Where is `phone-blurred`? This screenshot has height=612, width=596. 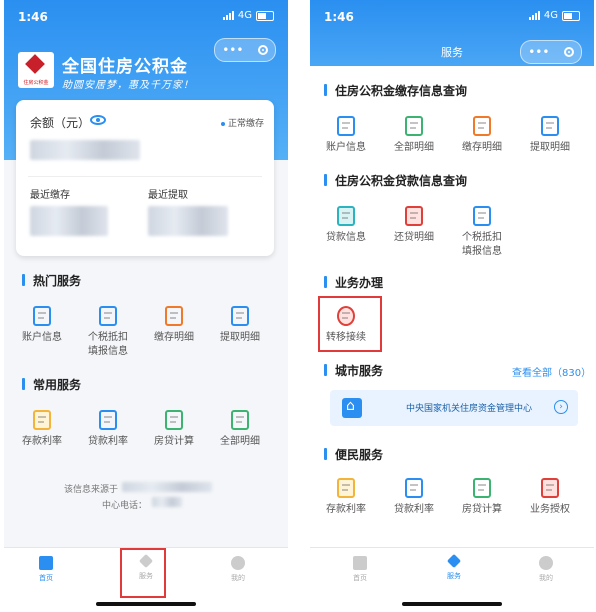 phone-blurred is located at coordinates (167, 502).